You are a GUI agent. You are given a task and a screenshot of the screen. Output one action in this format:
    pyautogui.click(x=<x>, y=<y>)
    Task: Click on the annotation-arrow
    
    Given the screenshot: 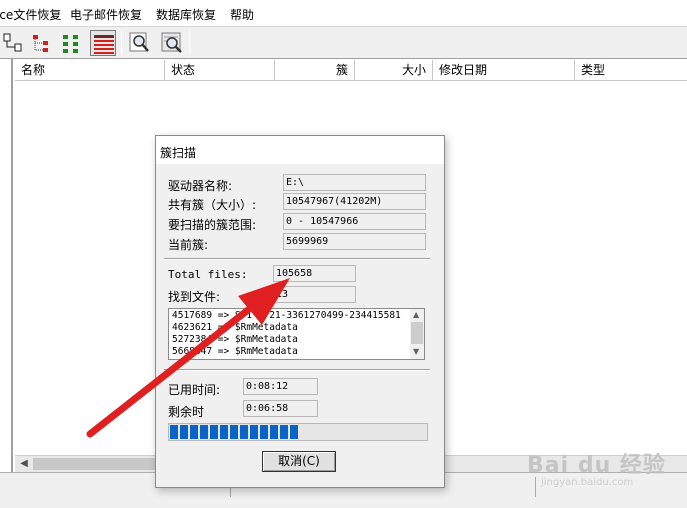 What is the action you would take?
    pyautogui.click(x=188, y=358)
    